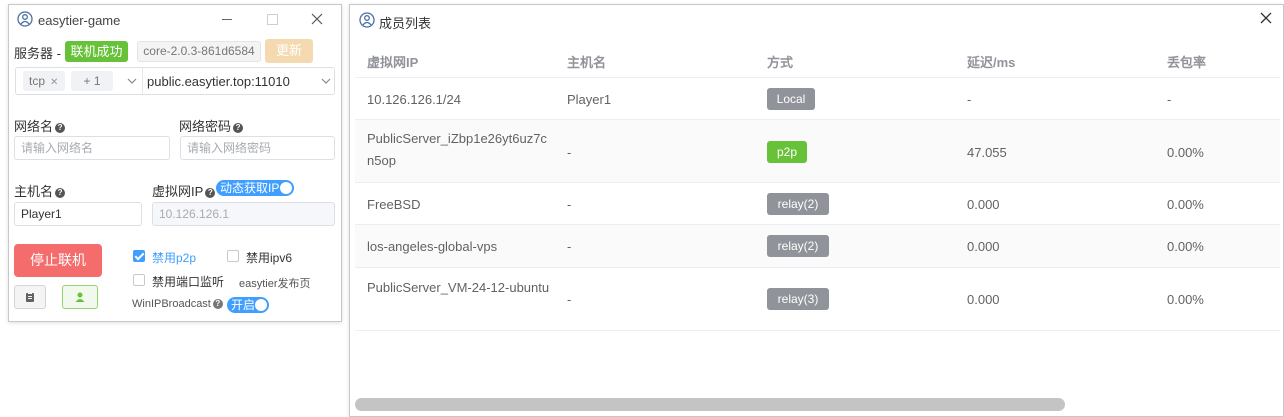 This screenshot has width=1284, height=417. Describe the element at coordinates (174, 257) in the screenshot. I see `disable-p2p-label: 禁用p2p` at that location.